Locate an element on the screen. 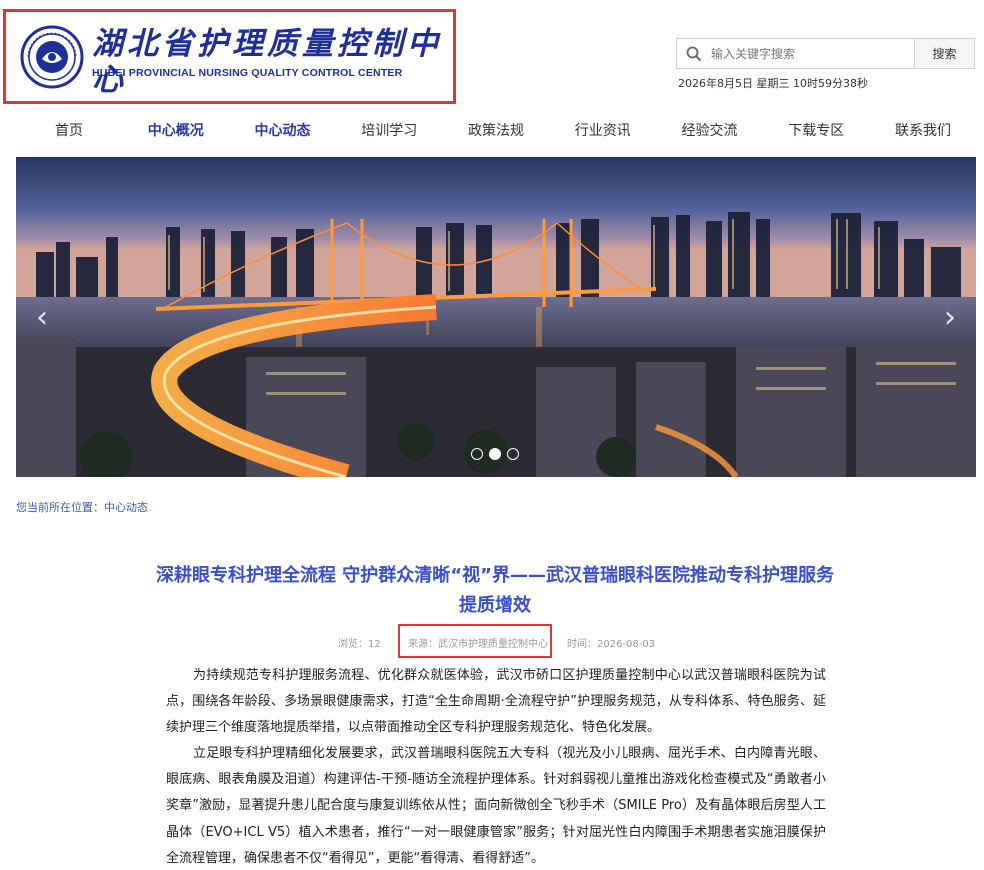  article-views: 浏览：12 is located at coordinates (359, 644).